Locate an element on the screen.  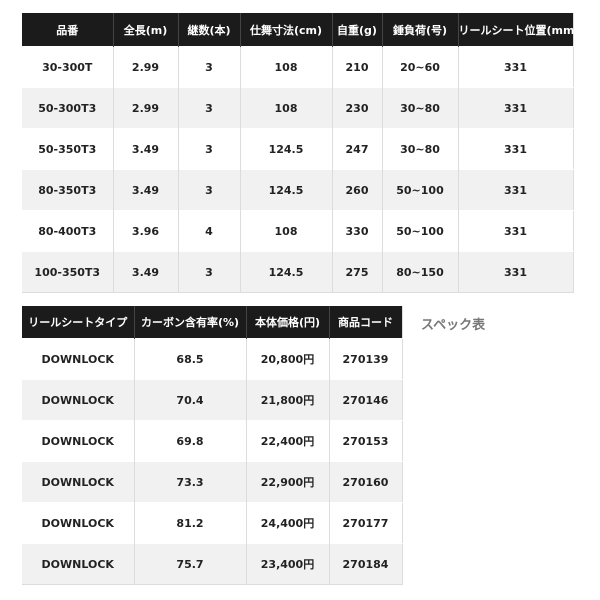
table-row: 80-400T3 3.96 4 108 330 50~100 331 is located at coordinates (297, 231).